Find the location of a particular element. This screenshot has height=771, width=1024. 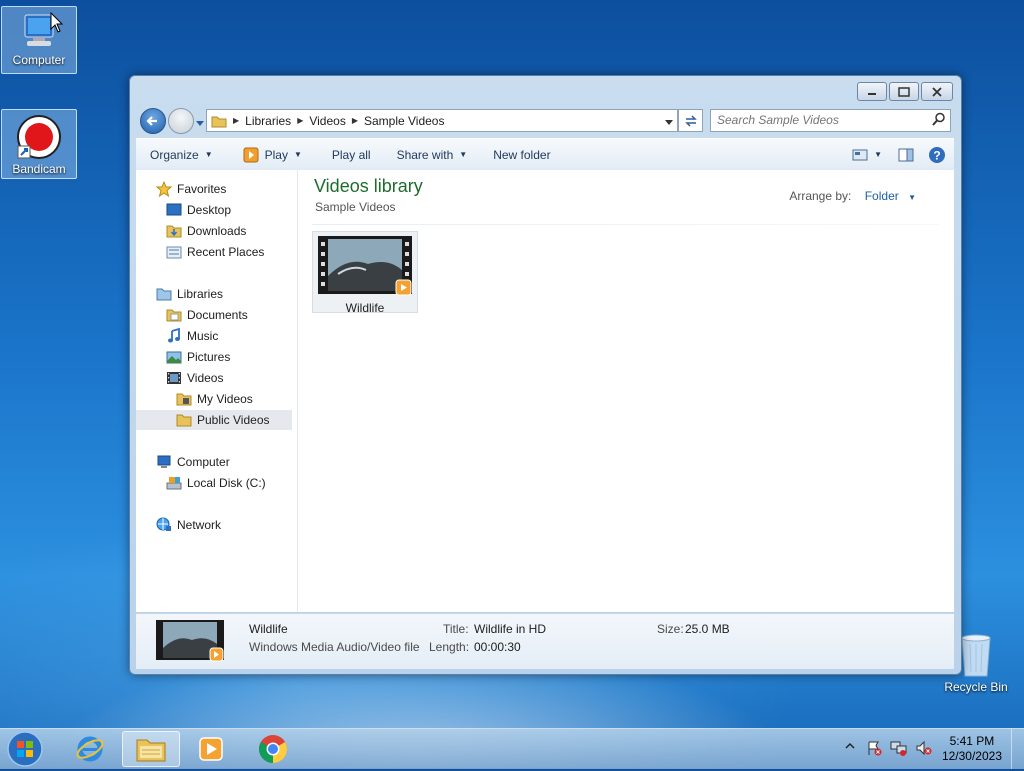

organize-button: Organize ▼ is located at coordinates (179, 154).